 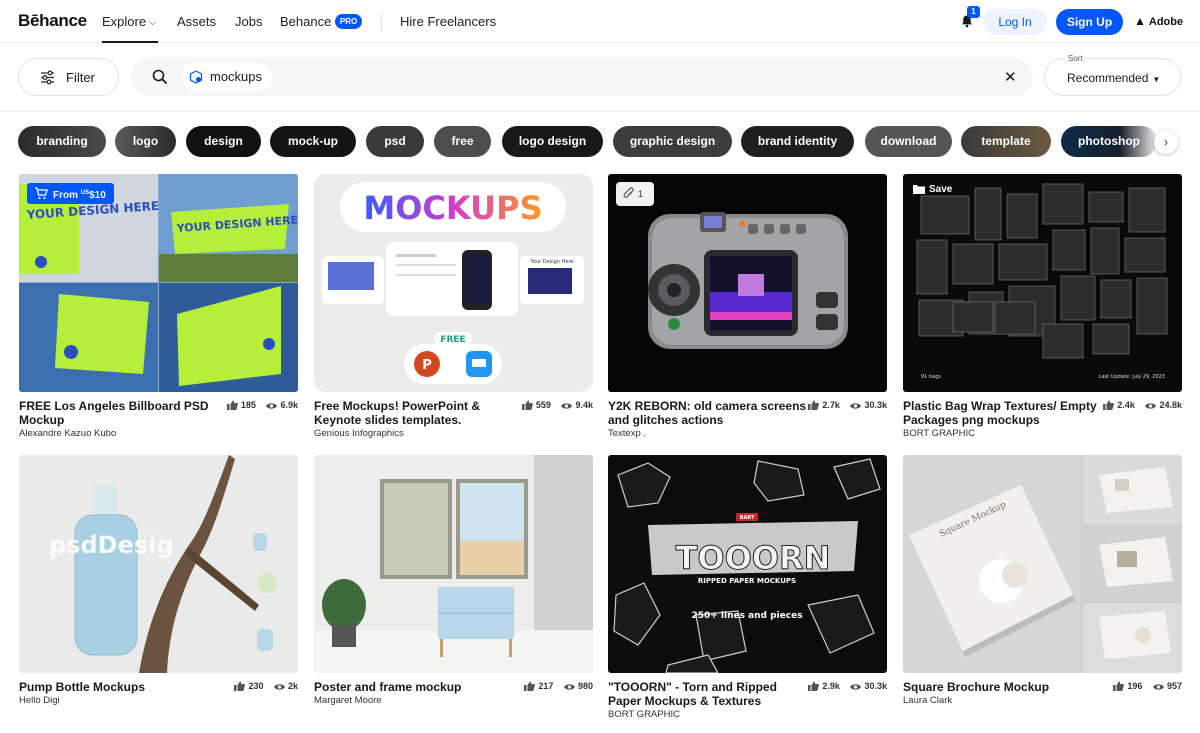 What do you see at coordinates (414, 687) in the screenshot?
I see `project-title: Poster and frame mockup` at bounding box center [414, 687].